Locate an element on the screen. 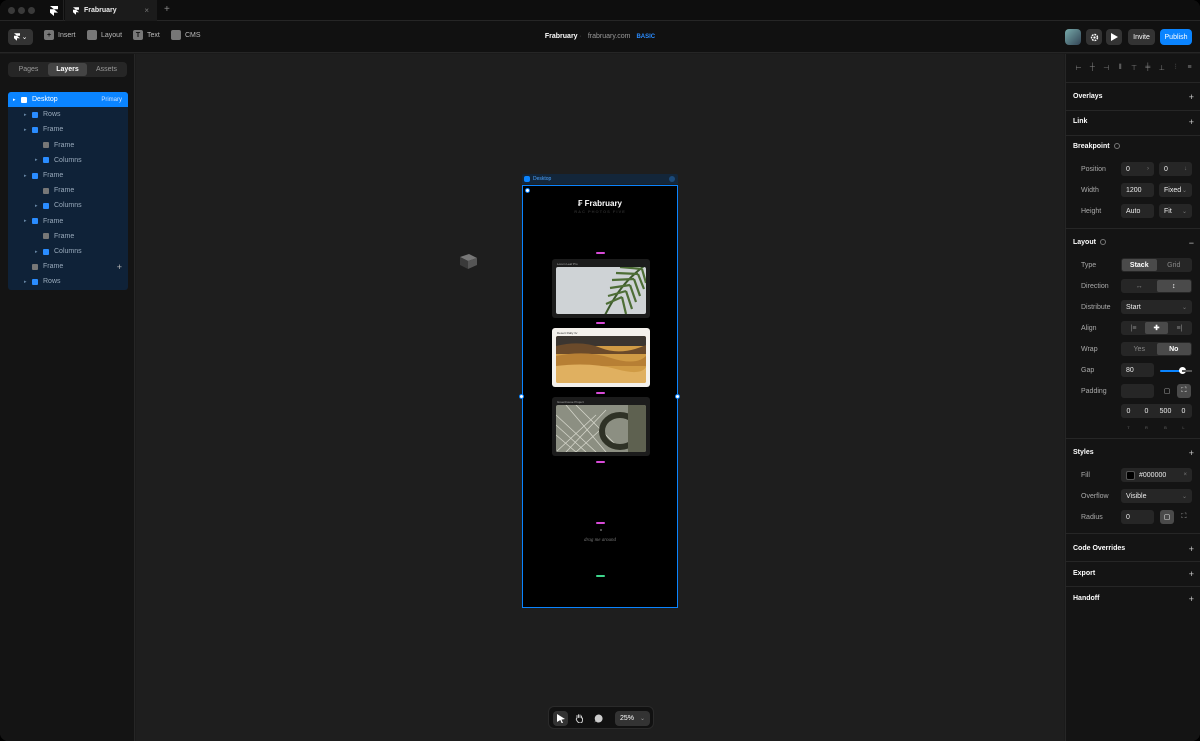 The image size is (1200, 741). wrap-no-option: No is located at coordinates (1173, 349).